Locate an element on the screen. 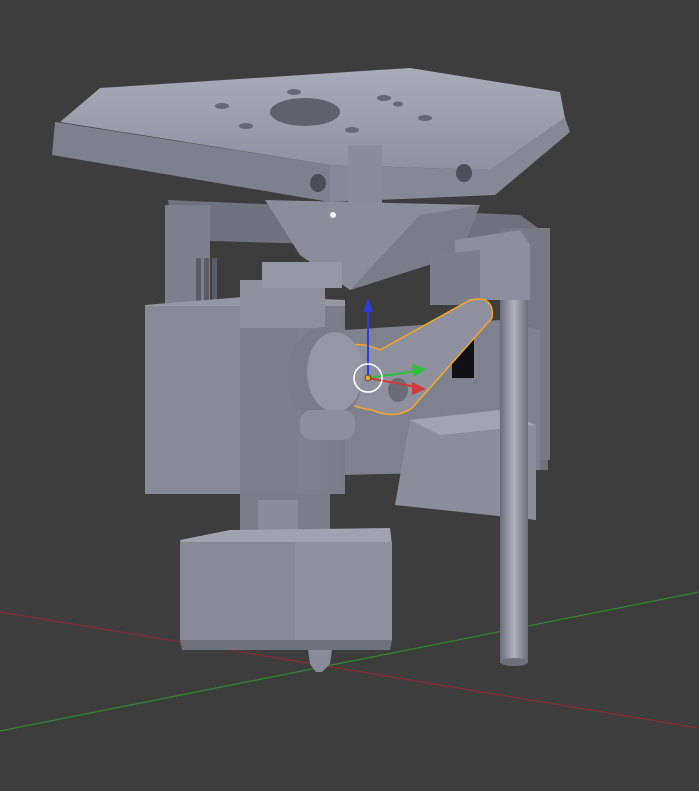 The width and height of the screenshot is (699, 791). motor-mid-panel is located at coordinates (269, 412).